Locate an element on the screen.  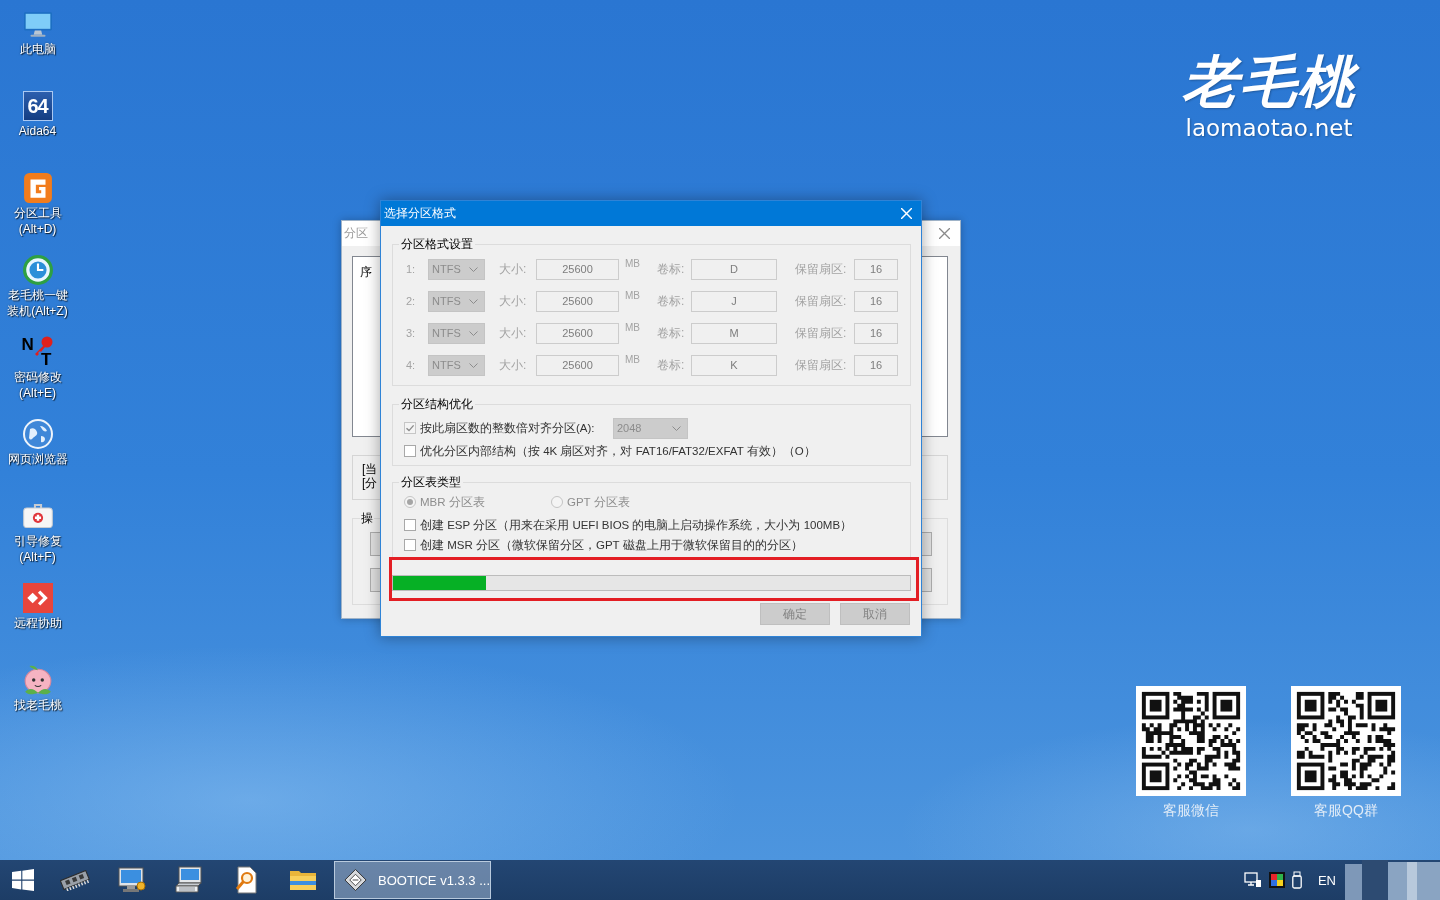
row-number: 3: is located at coordinates (411, 333).